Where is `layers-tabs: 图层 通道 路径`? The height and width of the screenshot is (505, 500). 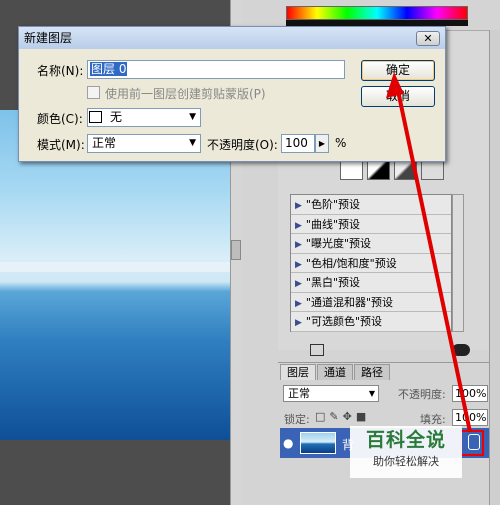
layers-tabs: 图层 通道 路径 is located at coordinates (335, 372).